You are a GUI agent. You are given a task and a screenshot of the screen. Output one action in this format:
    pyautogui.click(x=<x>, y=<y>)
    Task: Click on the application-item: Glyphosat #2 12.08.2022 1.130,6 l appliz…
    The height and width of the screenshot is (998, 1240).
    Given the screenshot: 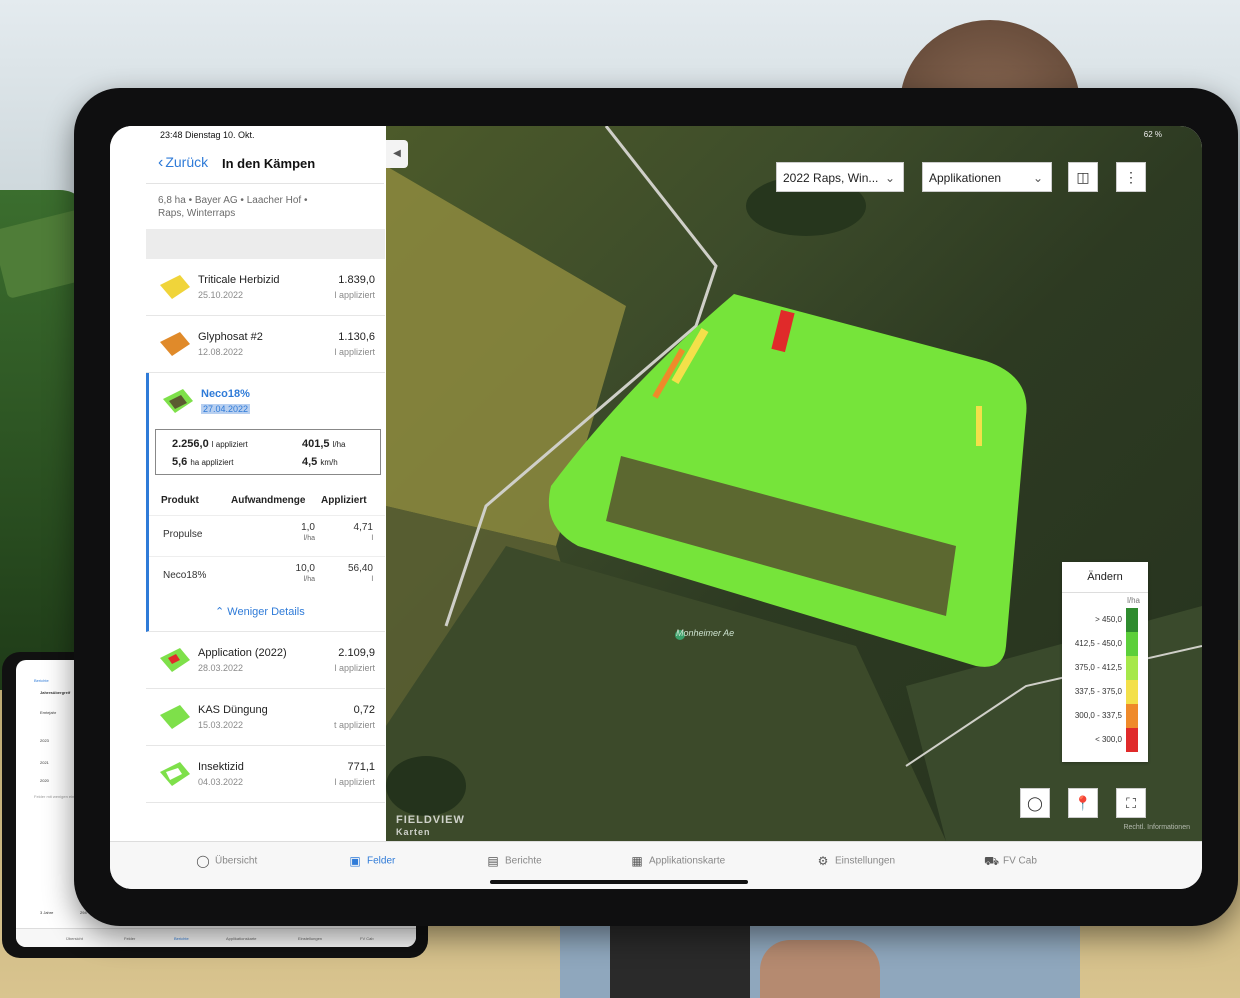 What is the action you would take?
    pyautogui.click(x=265, y=344)
    